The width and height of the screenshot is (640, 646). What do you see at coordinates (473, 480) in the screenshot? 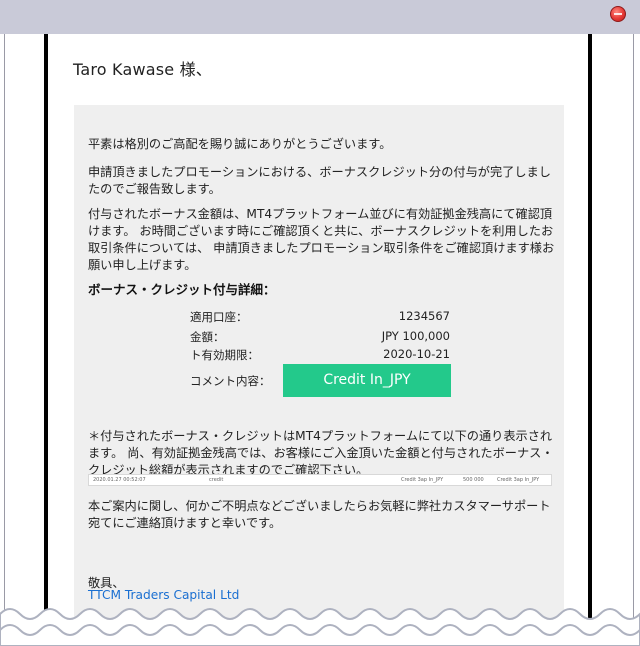
I see `mt4-amount: 500 000` at bounding box center [473, 480].